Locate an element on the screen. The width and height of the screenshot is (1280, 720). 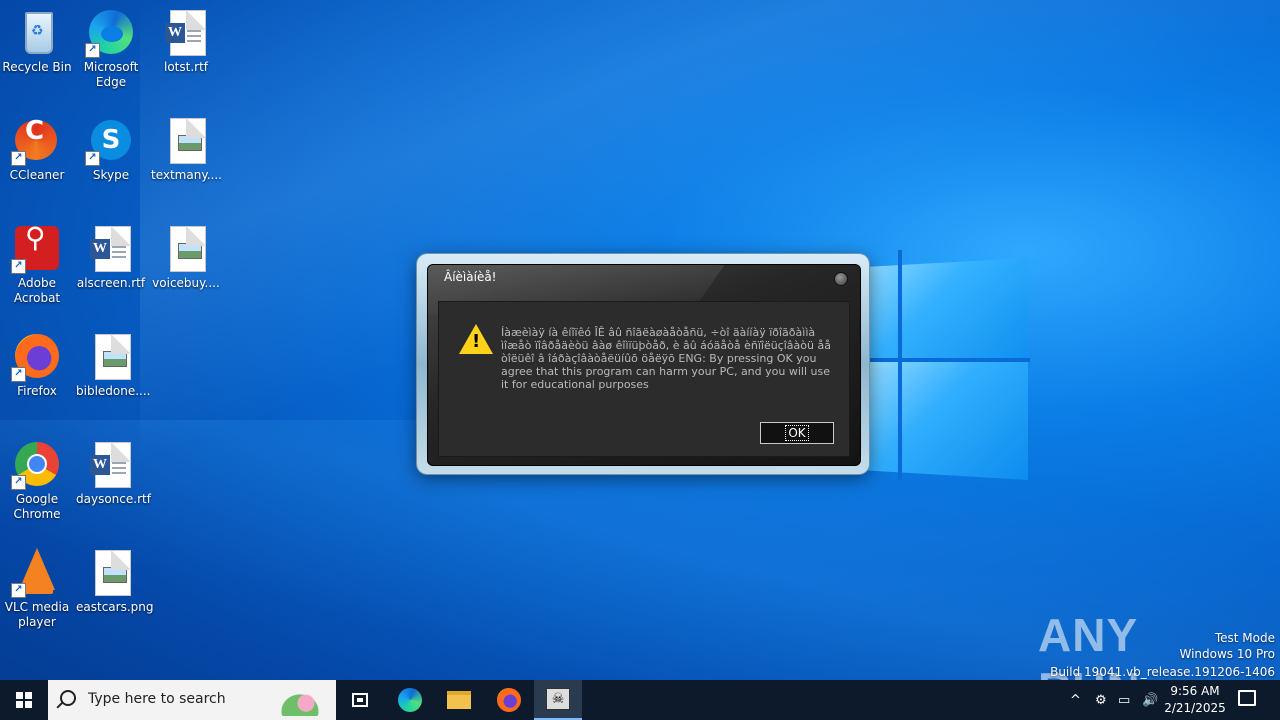
clock-date: 2/21/2025 is located at coordinates (1195, 708).